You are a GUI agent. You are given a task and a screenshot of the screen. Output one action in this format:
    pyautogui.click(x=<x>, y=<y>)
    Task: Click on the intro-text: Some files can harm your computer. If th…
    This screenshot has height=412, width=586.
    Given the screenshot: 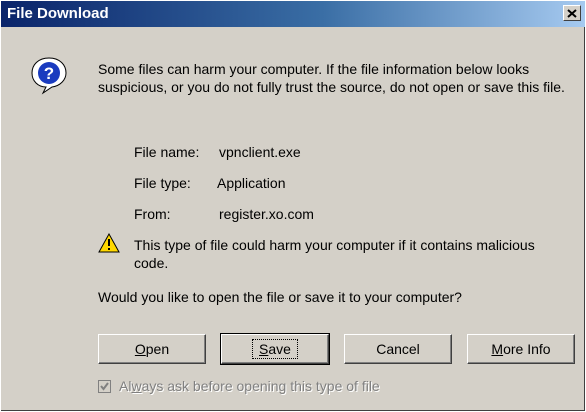 What is the action you would take?
    pyautogui.click(x=331, y=78)
    